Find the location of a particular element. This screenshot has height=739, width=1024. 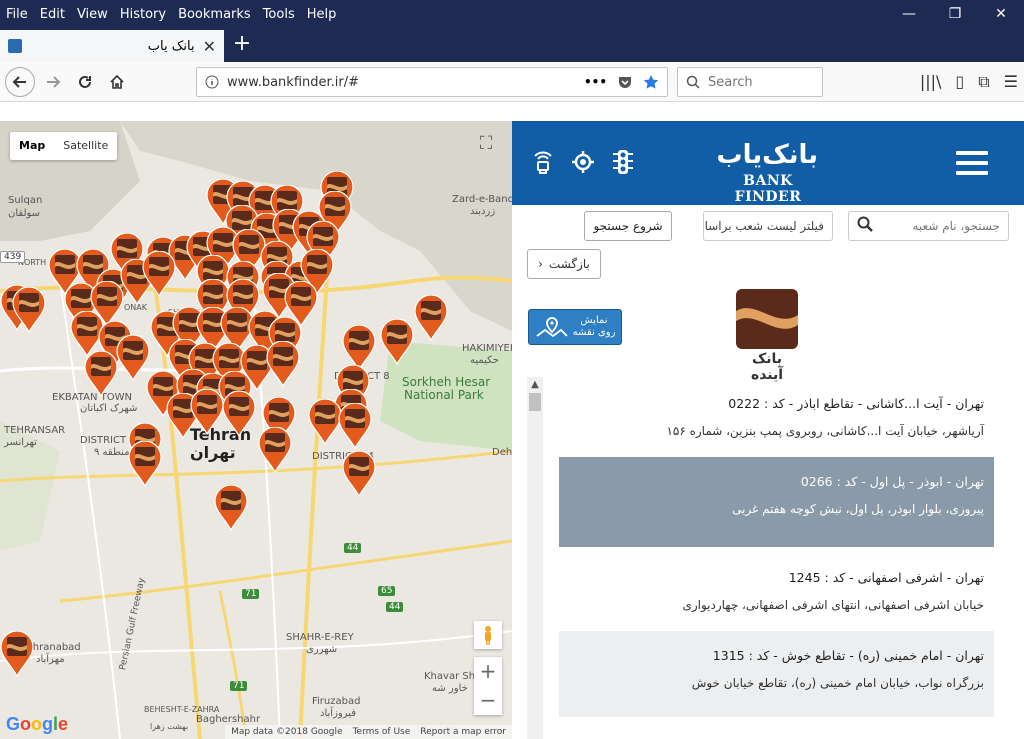

info-icon is located at coordinates (212, 82).